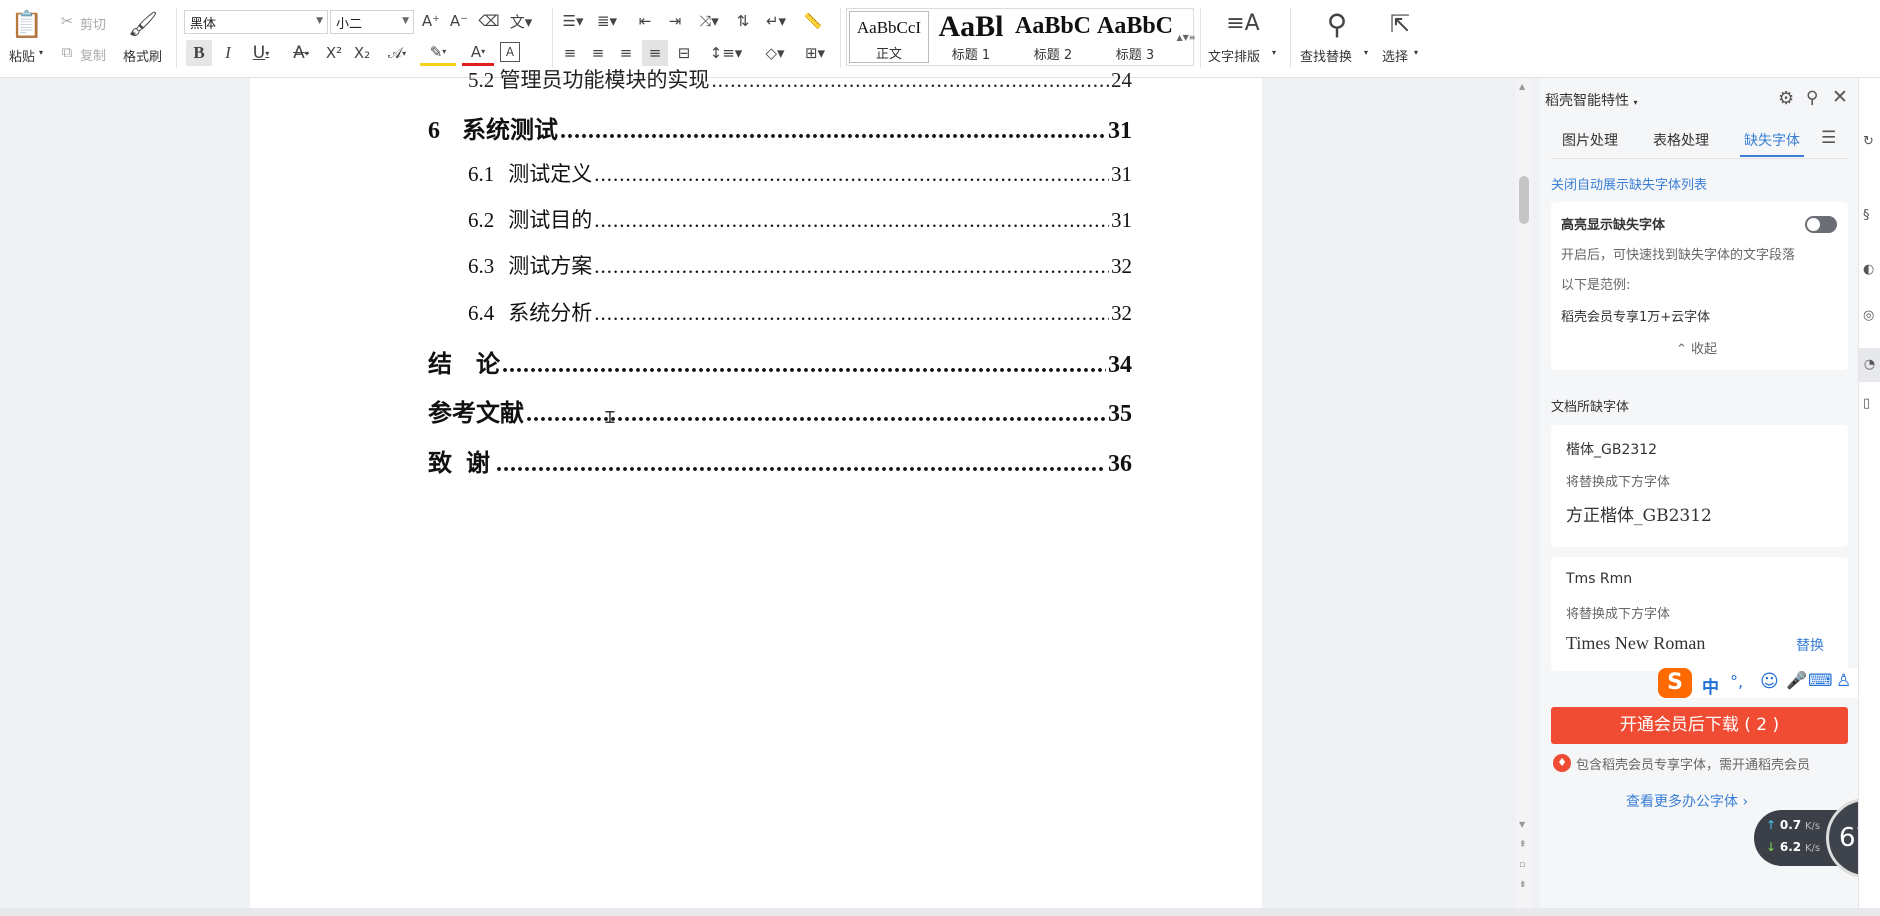  What do you see at coordinates (598, 53) in the screenshot?
I see `align-center-icon: ≡` at bounding box center [598, 53].